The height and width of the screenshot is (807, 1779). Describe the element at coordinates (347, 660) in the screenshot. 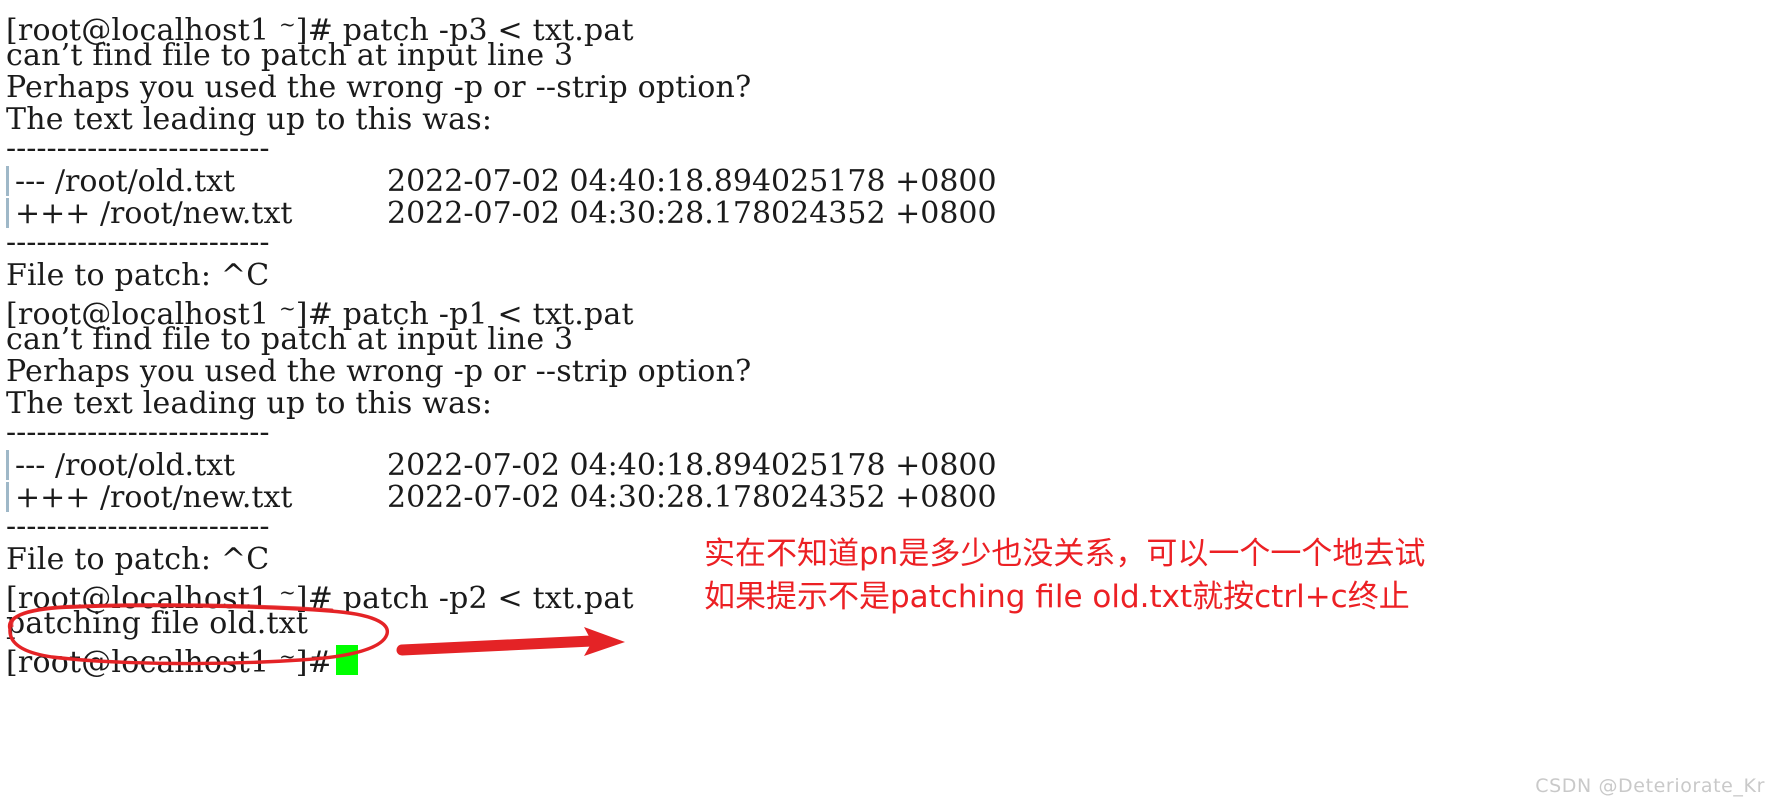

I see `block-cursor` at that location.